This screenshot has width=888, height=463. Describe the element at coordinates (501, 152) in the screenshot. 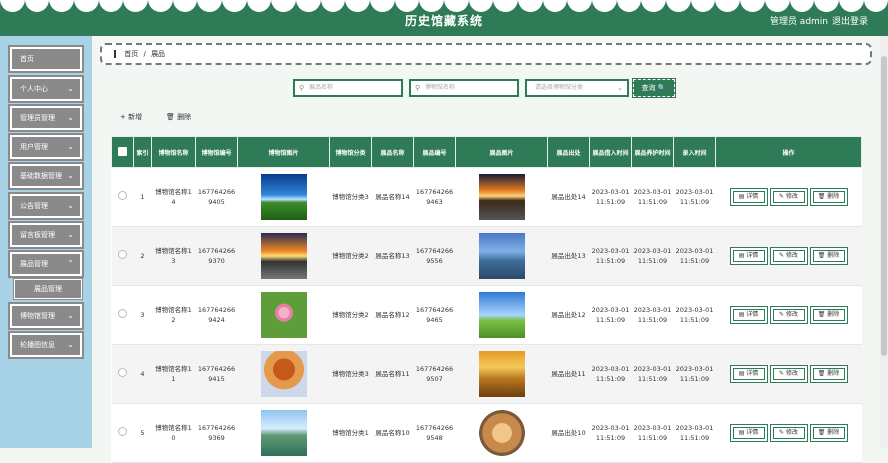

I see `col-header-exhibit-image: 展品图片` at that location.